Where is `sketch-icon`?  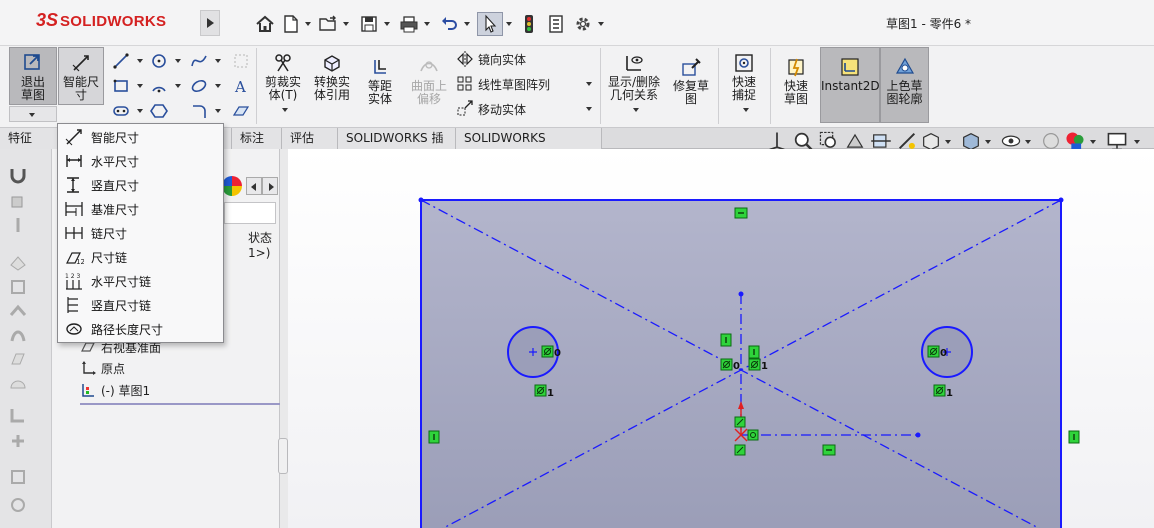
sketch-icon is located at coordinates (88, 390).